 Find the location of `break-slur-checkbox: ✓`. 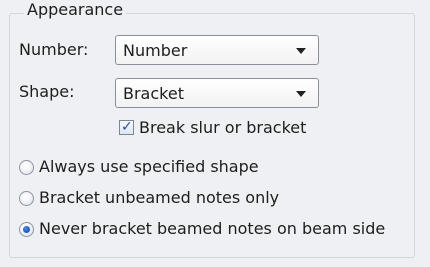

break-slur-checkbox: ✓ is located at coordinates (126, 127).